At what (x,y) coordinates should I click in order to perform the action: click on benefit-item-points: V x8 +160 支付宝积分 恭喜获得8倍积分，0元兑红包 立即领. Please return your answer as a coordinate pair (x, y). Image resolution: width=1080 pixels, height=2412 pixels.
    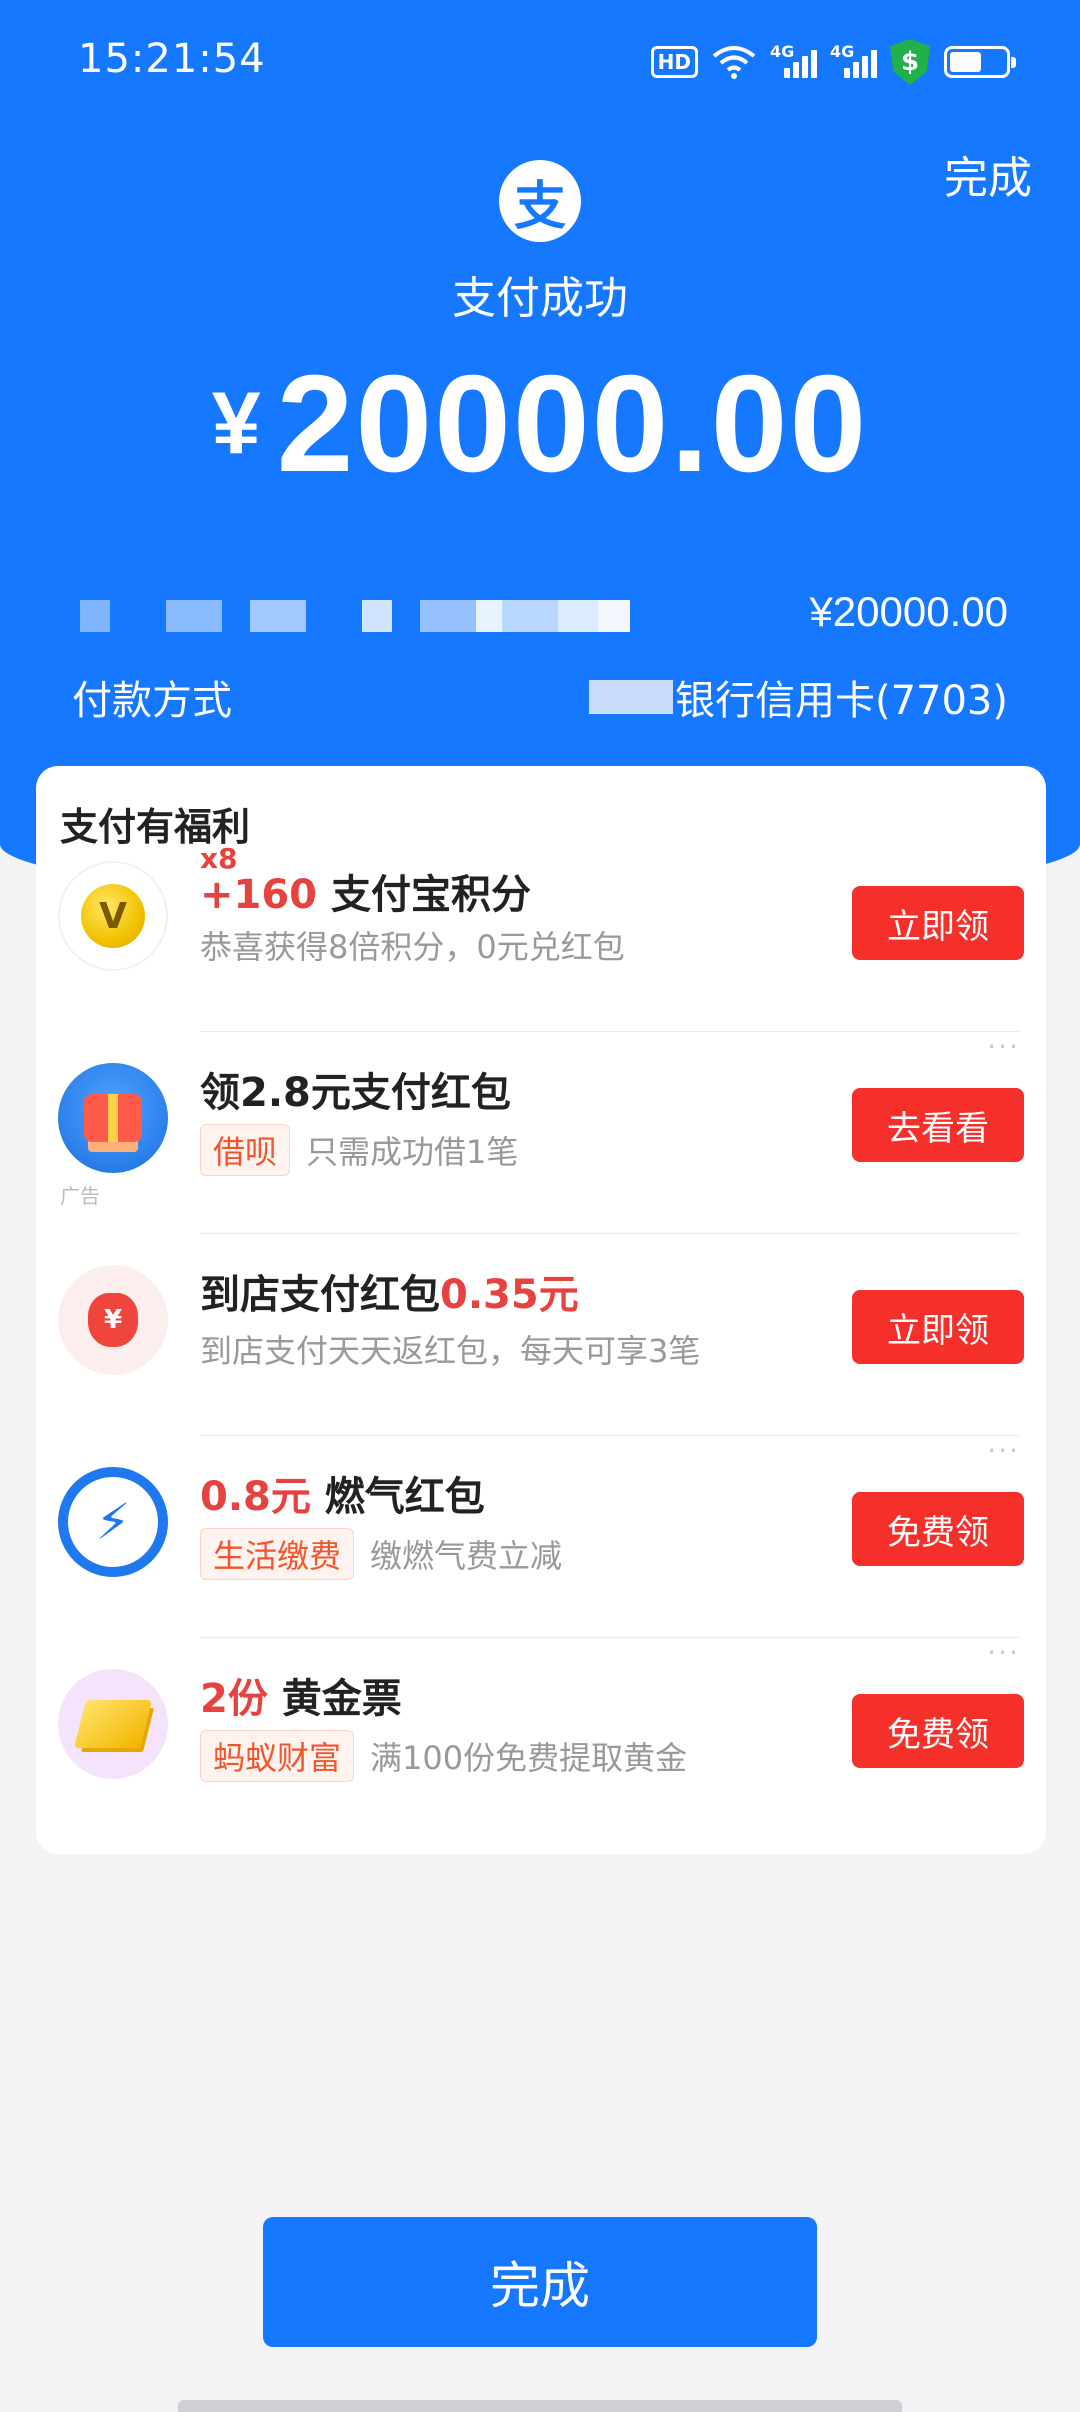
    Looking at the image, I should click on (541, 931).